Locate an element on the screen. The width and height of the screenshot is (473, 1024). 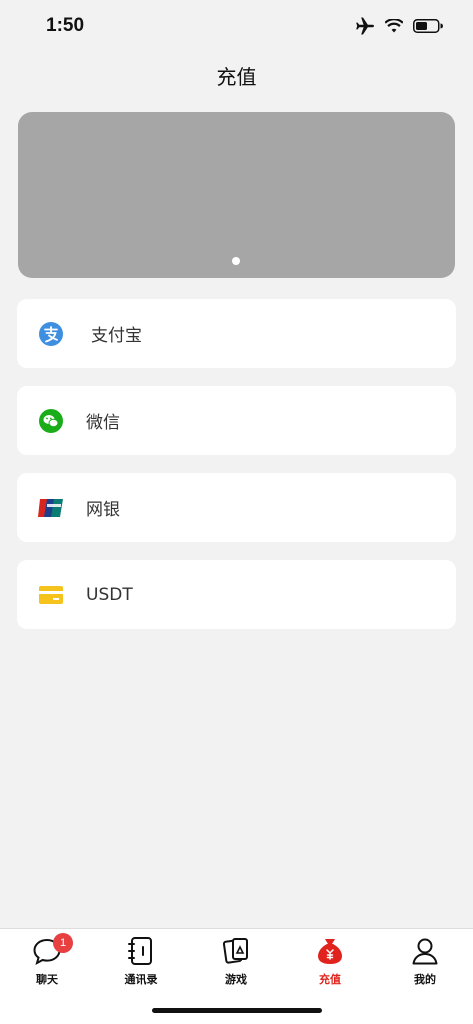
payment-option-unionpay: 网银 is located at coordinates (236, 507).